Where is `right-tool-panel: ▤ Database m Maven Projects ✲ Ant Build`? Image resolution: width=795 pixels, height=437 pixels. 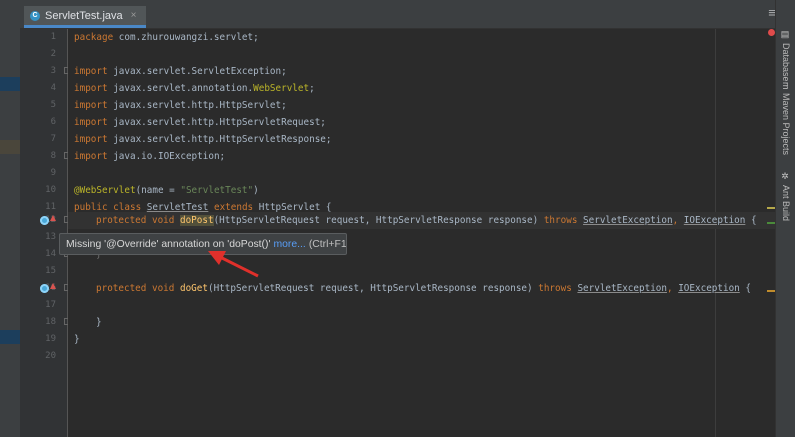 right-tool-panel: ▤ Database m Maven Projects ✲ Ant Build is located at coordinates (785, 218).